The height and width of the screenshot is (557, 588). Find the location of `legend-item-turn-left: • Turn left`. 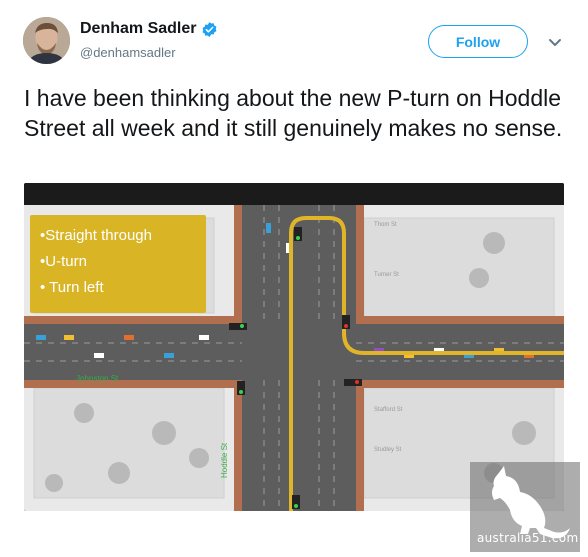

legend-item-turn-left: • Turn left is located at coordinates (72, 287).